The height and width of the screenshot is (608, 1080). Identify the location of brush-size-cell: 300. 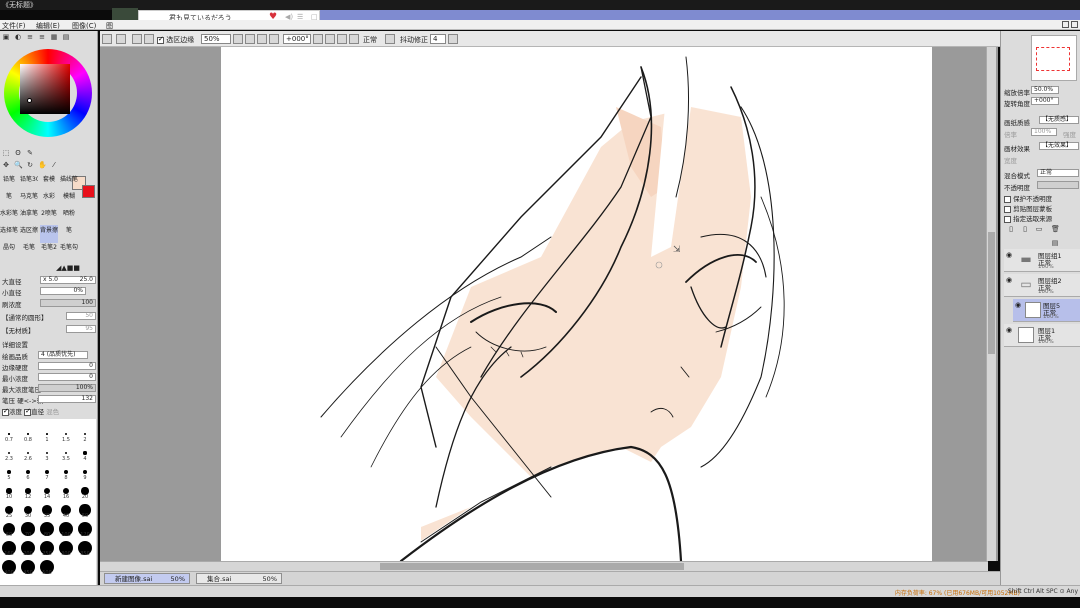
(66, 548).